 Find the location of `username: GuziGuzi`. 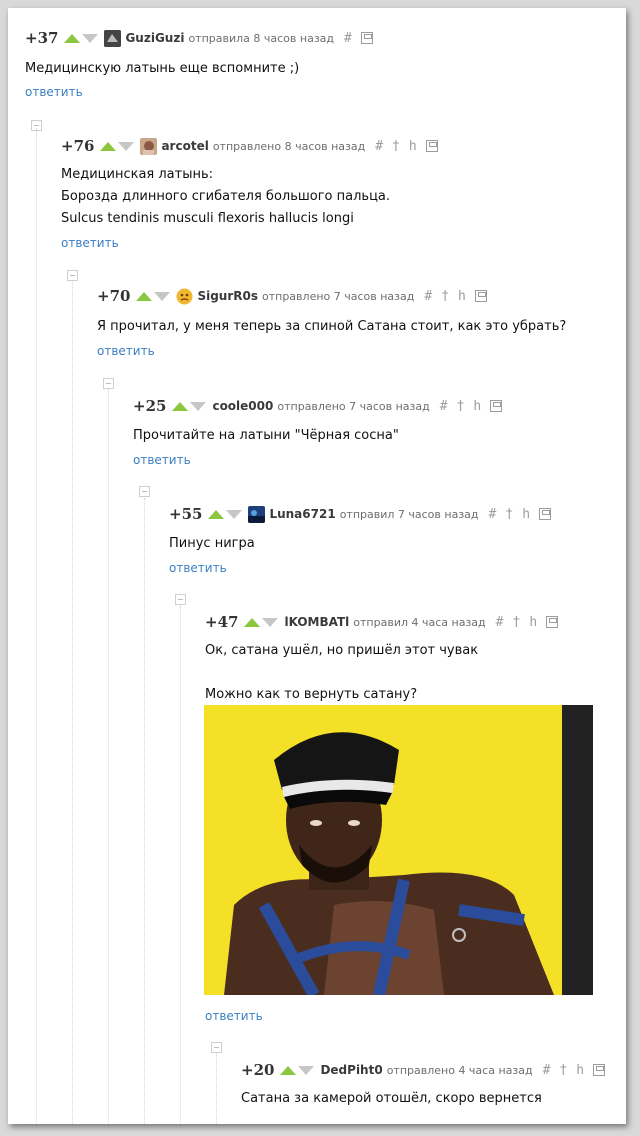

username: GuziGuzi is located at coordinates (154, 38).